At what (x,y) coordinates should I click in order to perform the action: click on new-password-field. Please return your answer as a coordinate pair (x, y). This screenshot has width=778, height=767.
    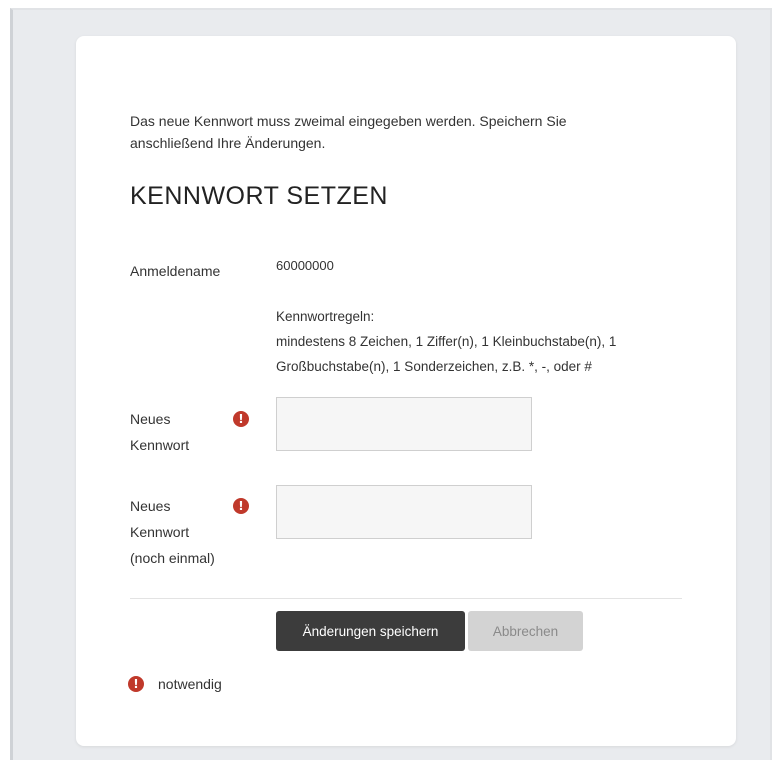
    Looking at the image, I should click on (404, 424).